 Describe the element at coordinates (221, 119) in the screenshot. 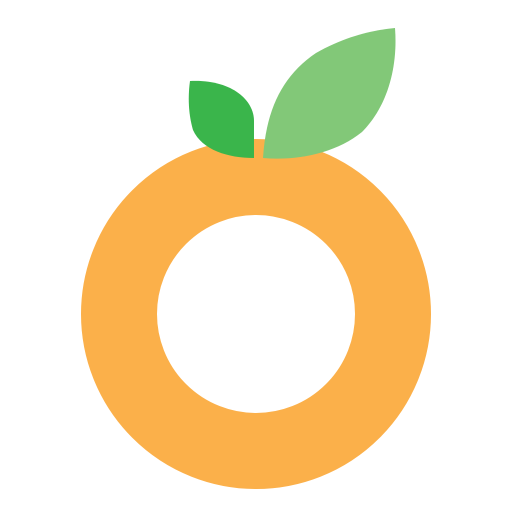

I see `small-leaf-icon` at that location.